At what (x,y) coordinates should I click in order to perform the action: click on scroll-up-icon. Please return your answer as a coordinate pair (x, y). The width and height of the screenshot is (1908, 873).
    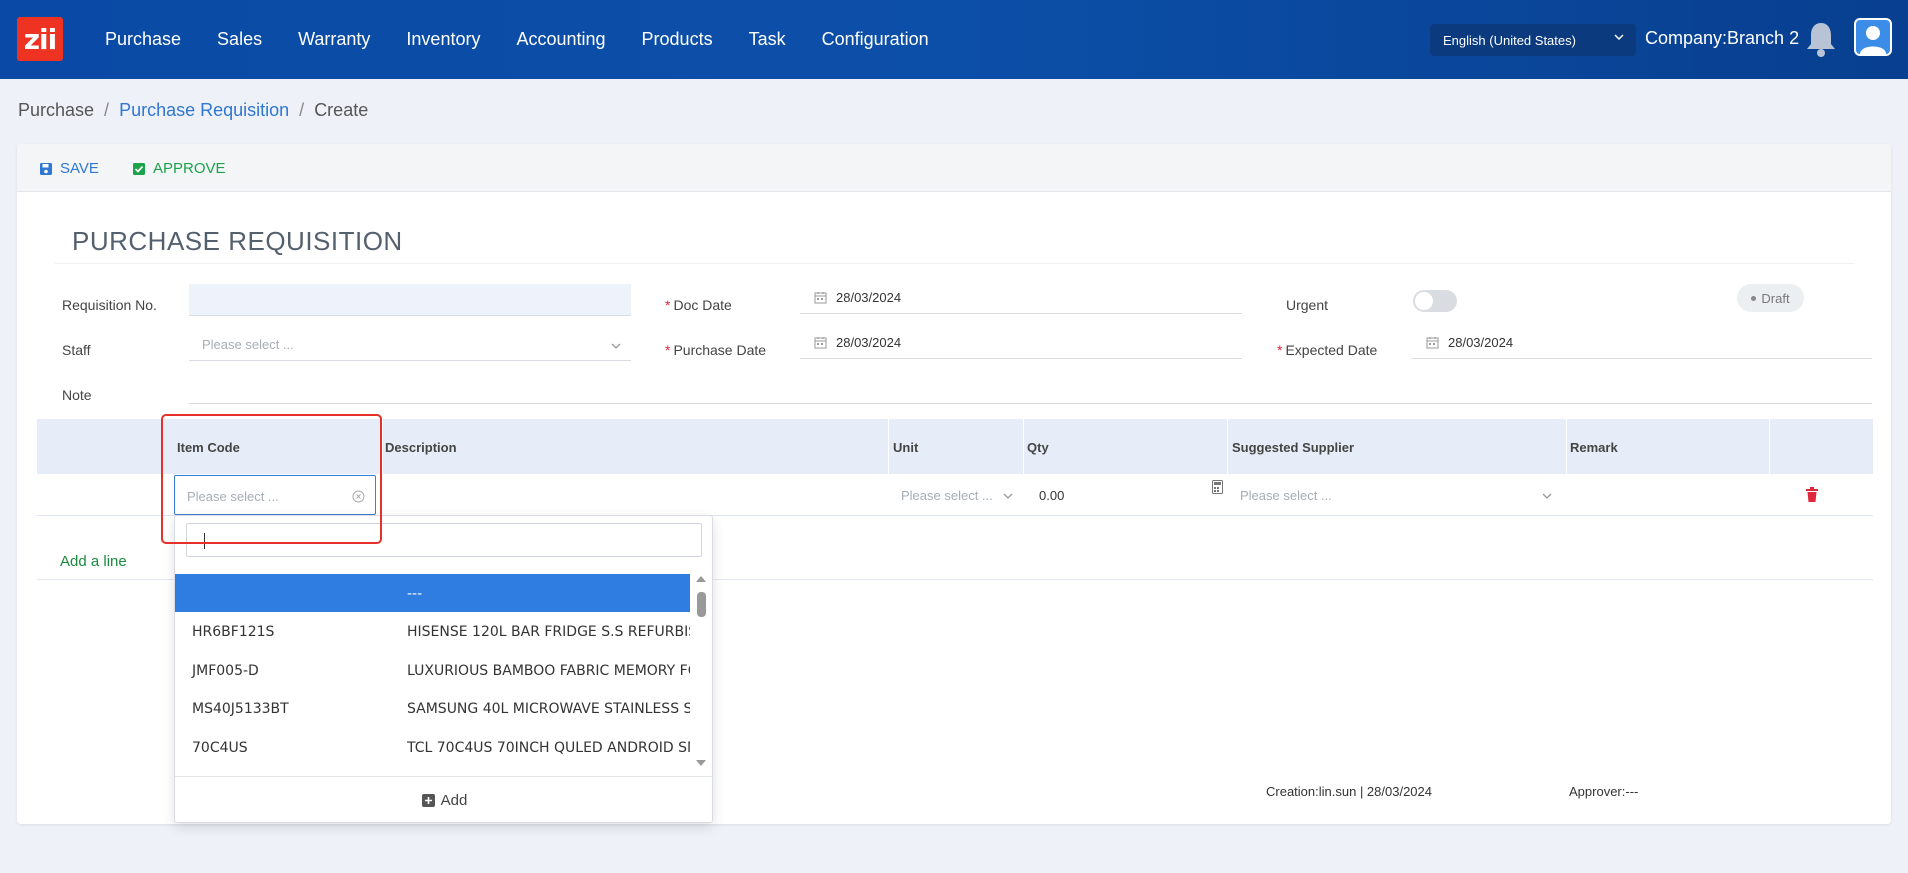
    Looking at the image, I should click on (701, 579).